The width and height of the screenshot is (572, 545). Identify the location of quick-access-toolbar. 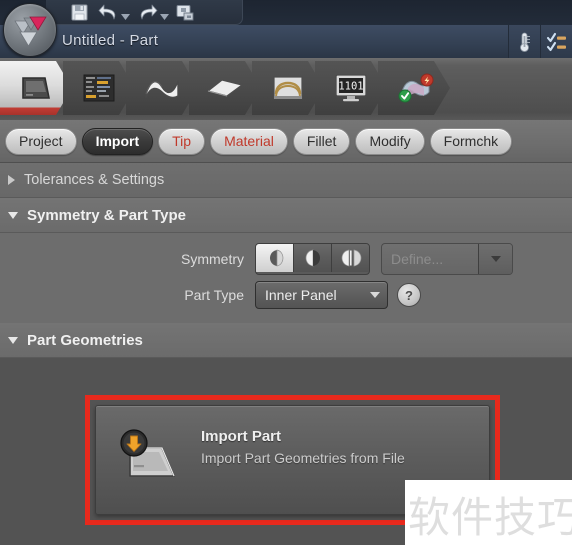
(144, 12).